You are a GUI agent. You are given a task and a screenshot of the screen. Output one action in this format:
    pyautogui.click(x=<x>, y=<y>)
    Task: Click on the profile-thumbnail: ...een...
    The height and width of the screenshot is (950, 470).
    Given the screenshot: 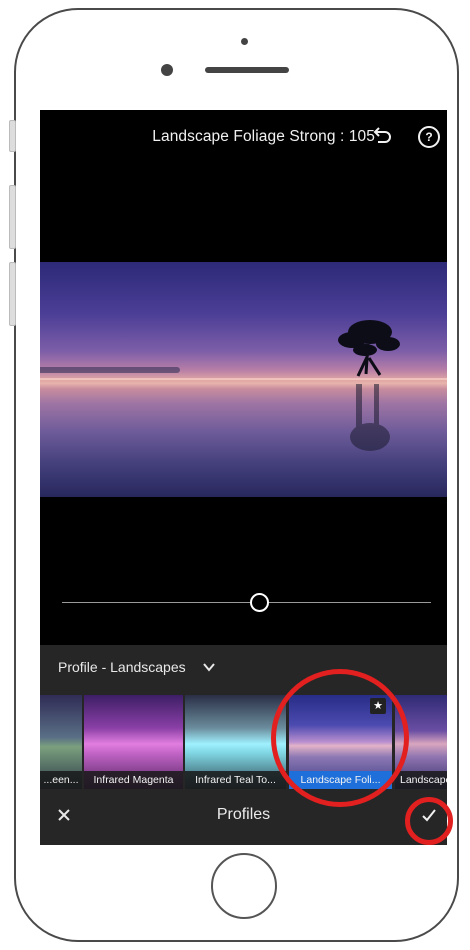 What is the action you would take?
    pyautogui.click(x=61, y=742)
    